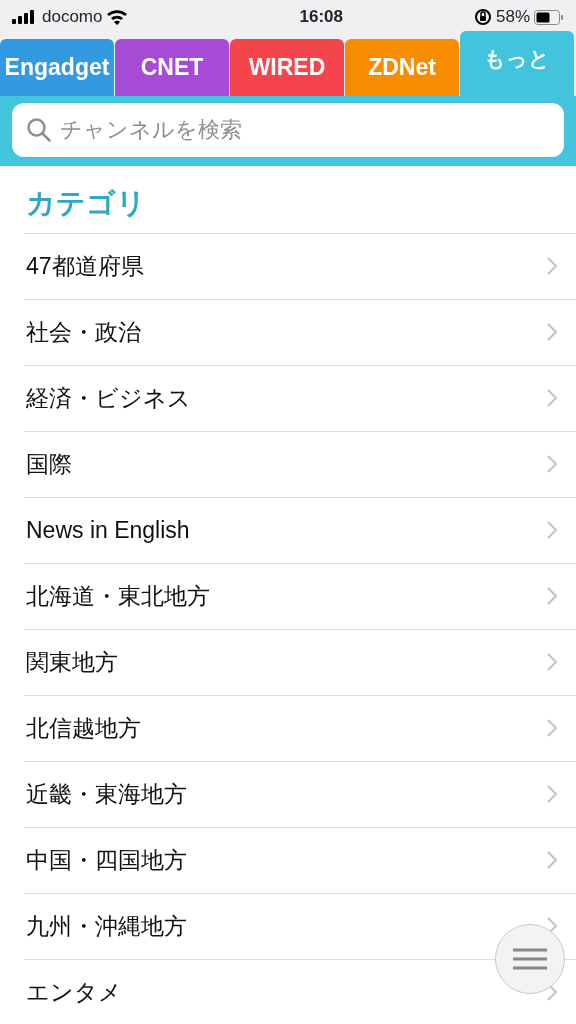 The height and width of the screenshot is (1024, 576). I want to click on channel-tab: CNET, so click(172, 67).